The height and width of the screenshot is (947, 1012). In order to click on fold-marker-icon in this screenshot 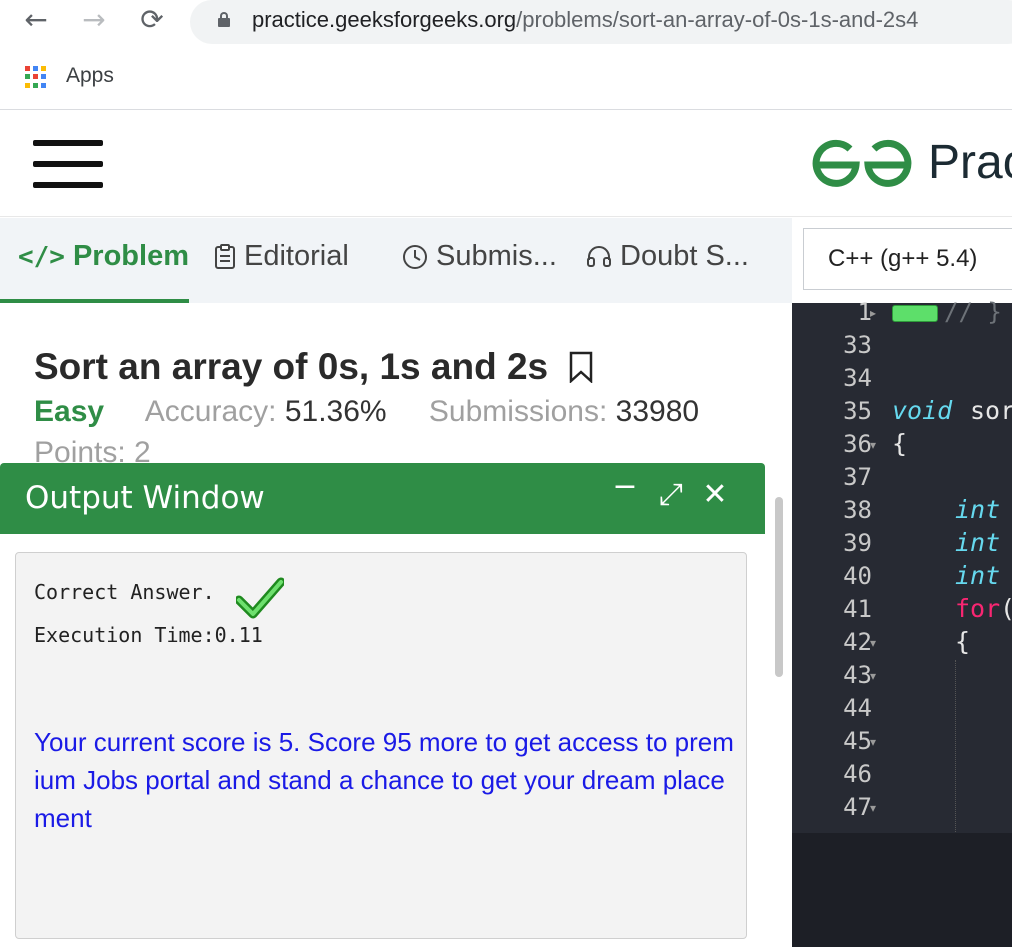, I will do `click(915, 313)`.